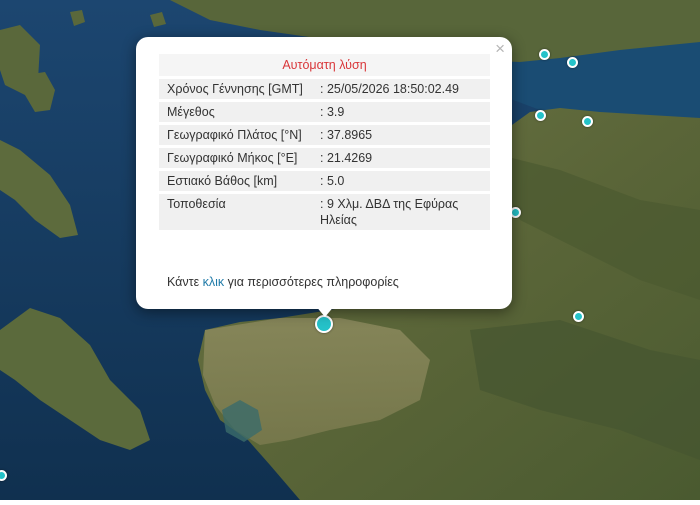 The height and width of the screenshot is (505, 700). What do you see at coordinates (233, 158) in the screenshot?
I see `longitude-label: Γεωγραφικό Μήκος [°E]` at bounding box center [233, 158].